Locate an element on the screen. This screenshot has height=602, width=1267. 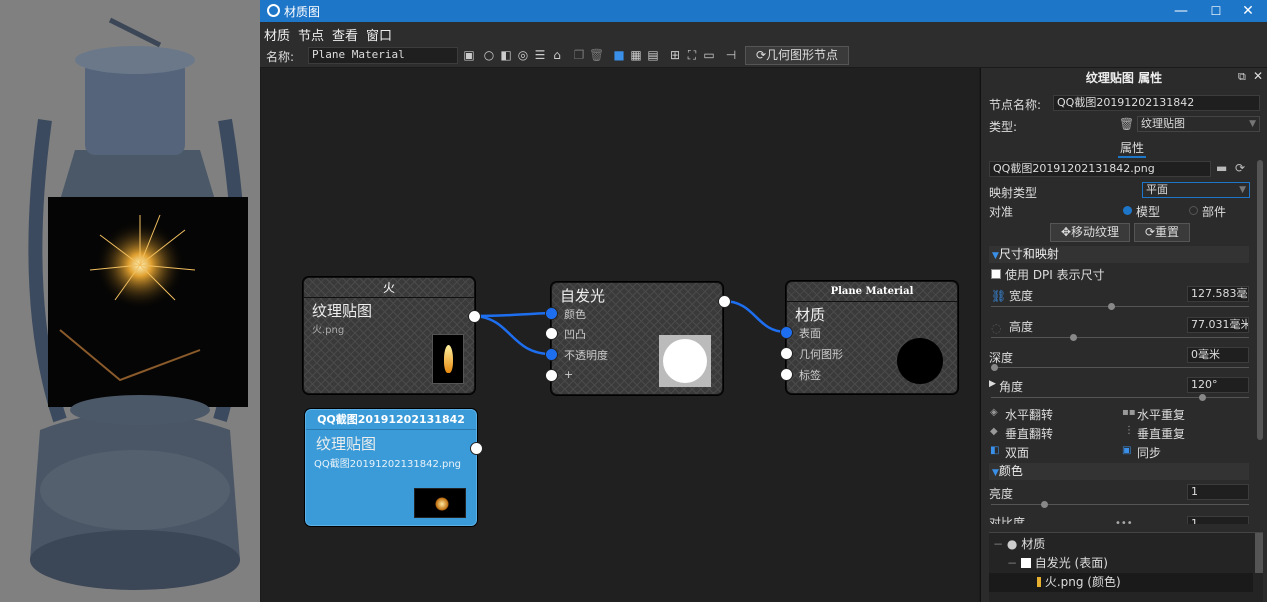
flip-v-button: 垂直翻转 is located at coordinates (1029, 433).